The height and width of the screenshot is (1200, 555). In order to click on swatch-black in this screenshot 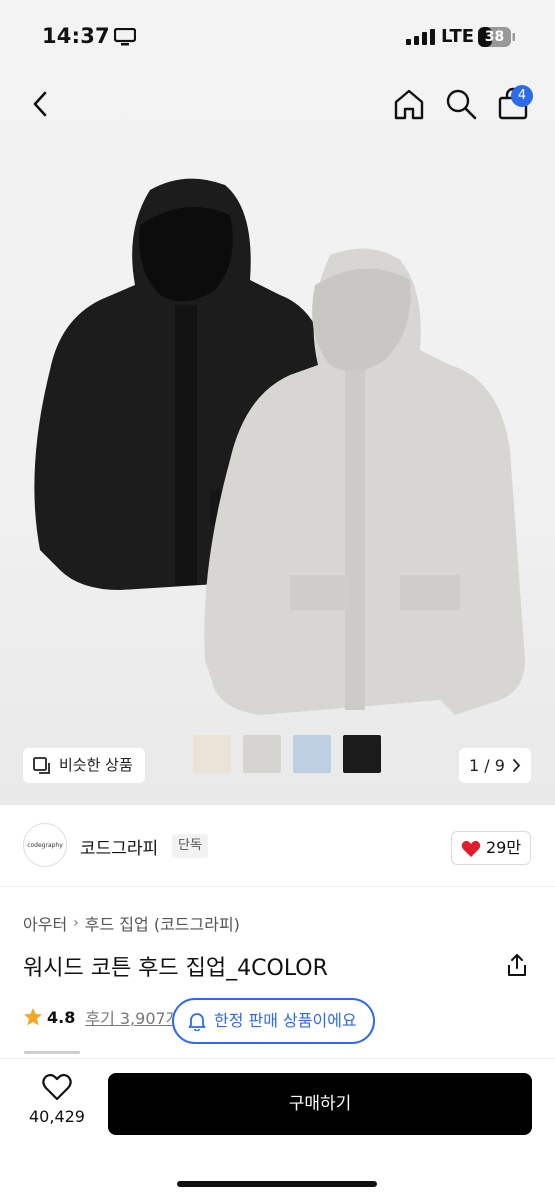, I will do `click(362, 754)`.